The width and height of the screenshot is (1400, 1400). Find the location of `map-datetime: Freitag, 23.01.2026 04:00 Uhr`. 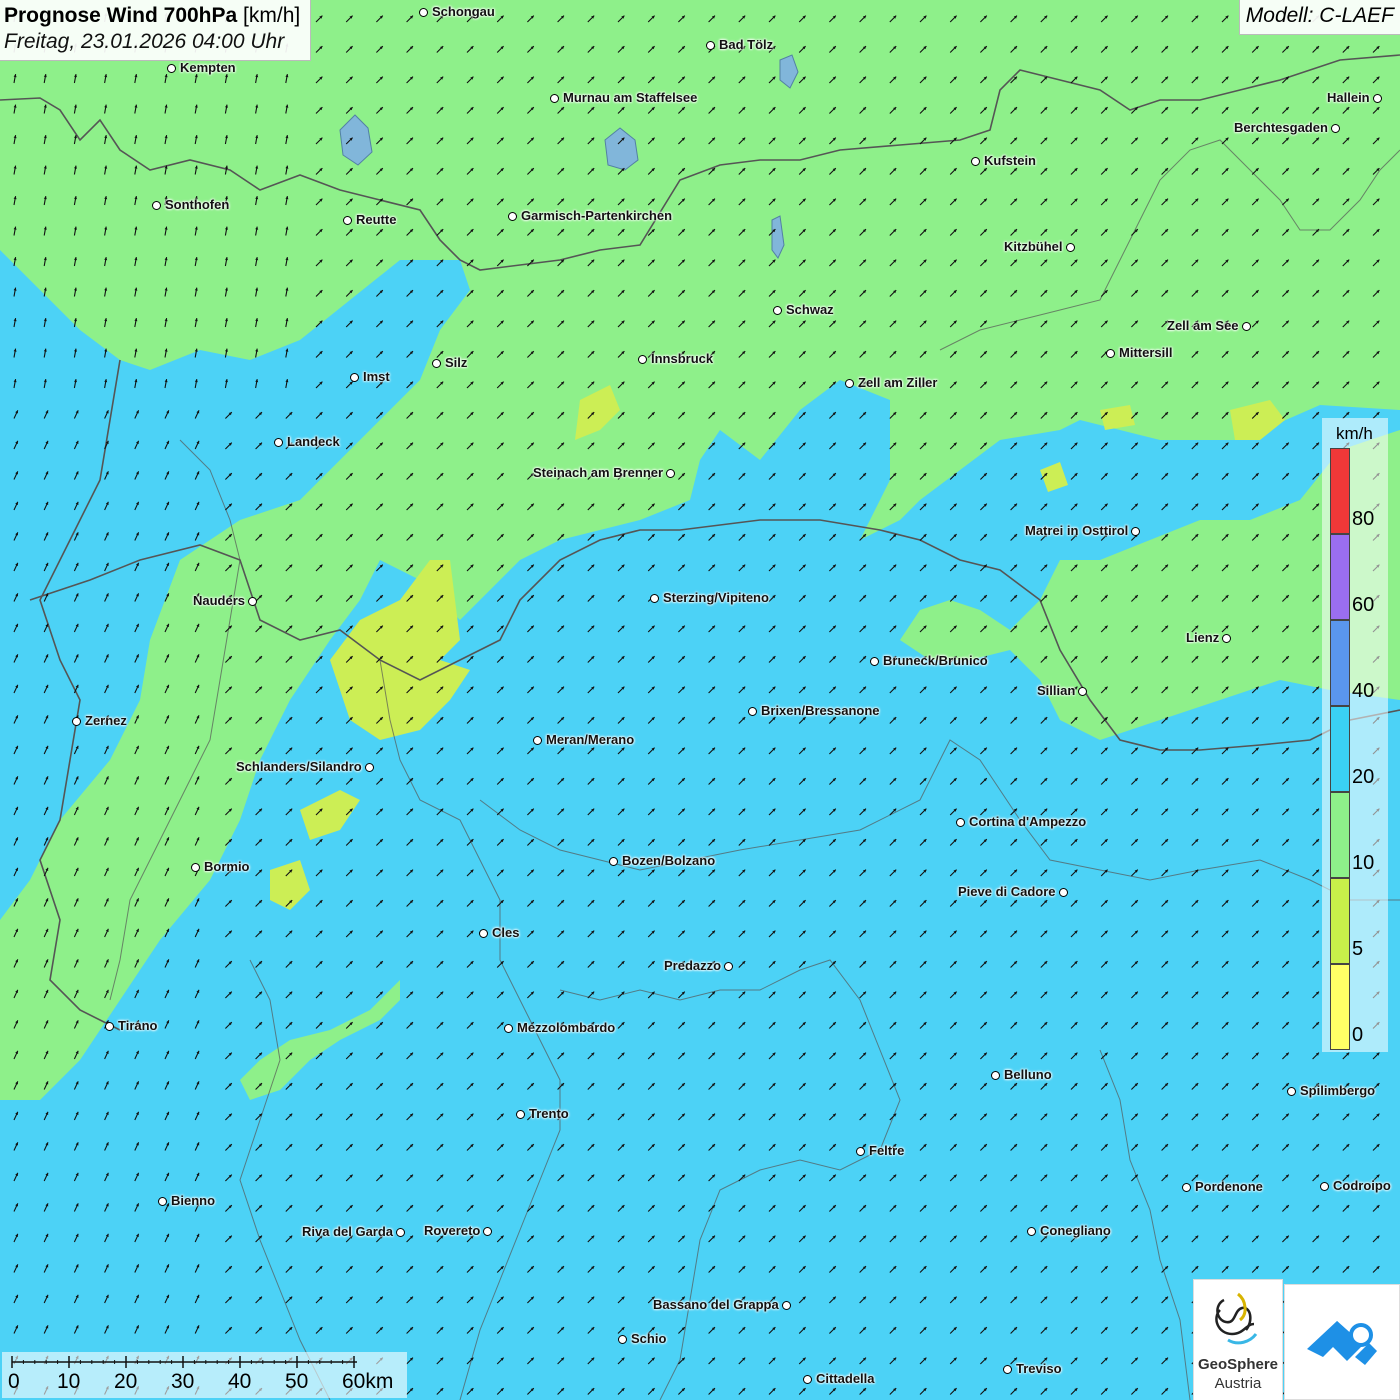

map-datetime: Freitag, 23.01.2026 04:00 Uhr is located at coordinates (144, 41).